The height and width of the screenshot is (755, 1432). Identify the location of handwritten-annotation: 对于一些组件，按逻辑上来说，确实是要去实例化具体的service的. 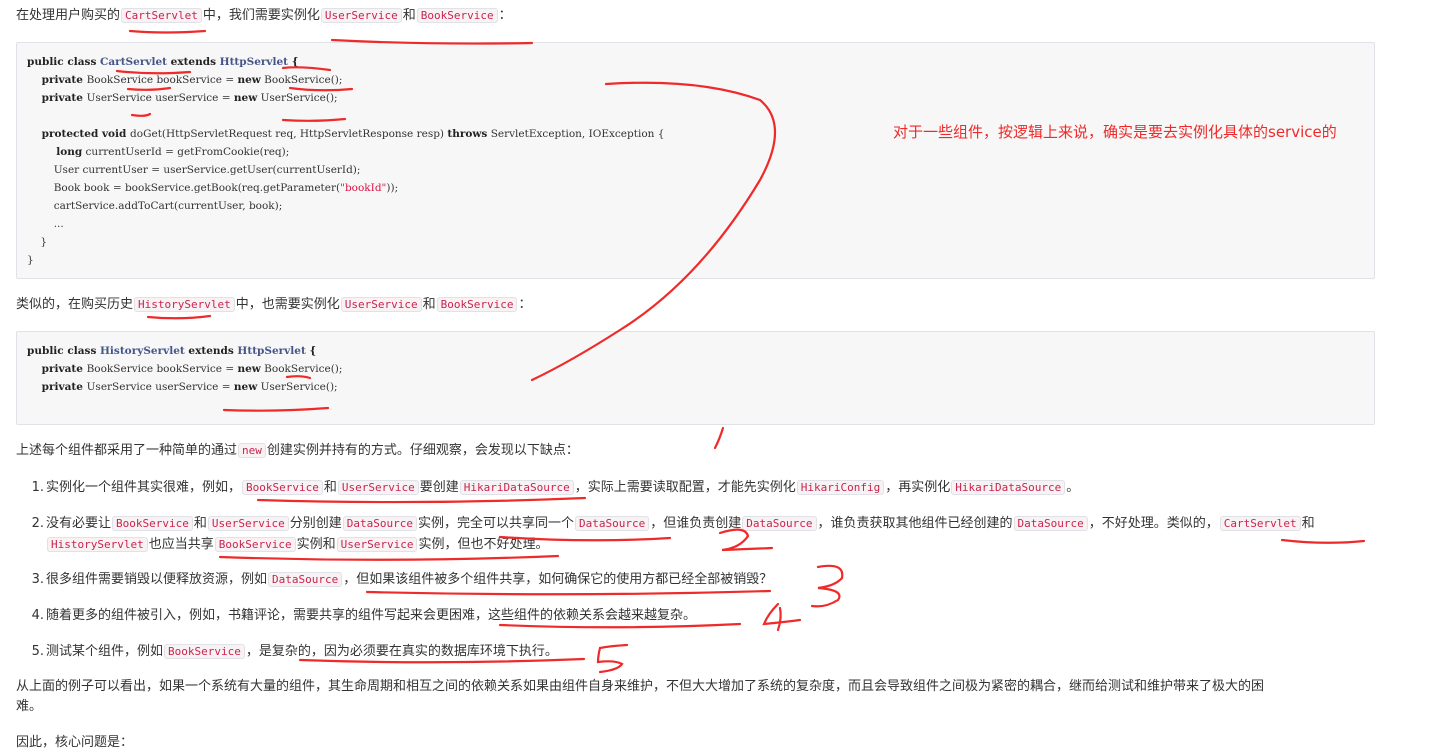
(1115, 132).